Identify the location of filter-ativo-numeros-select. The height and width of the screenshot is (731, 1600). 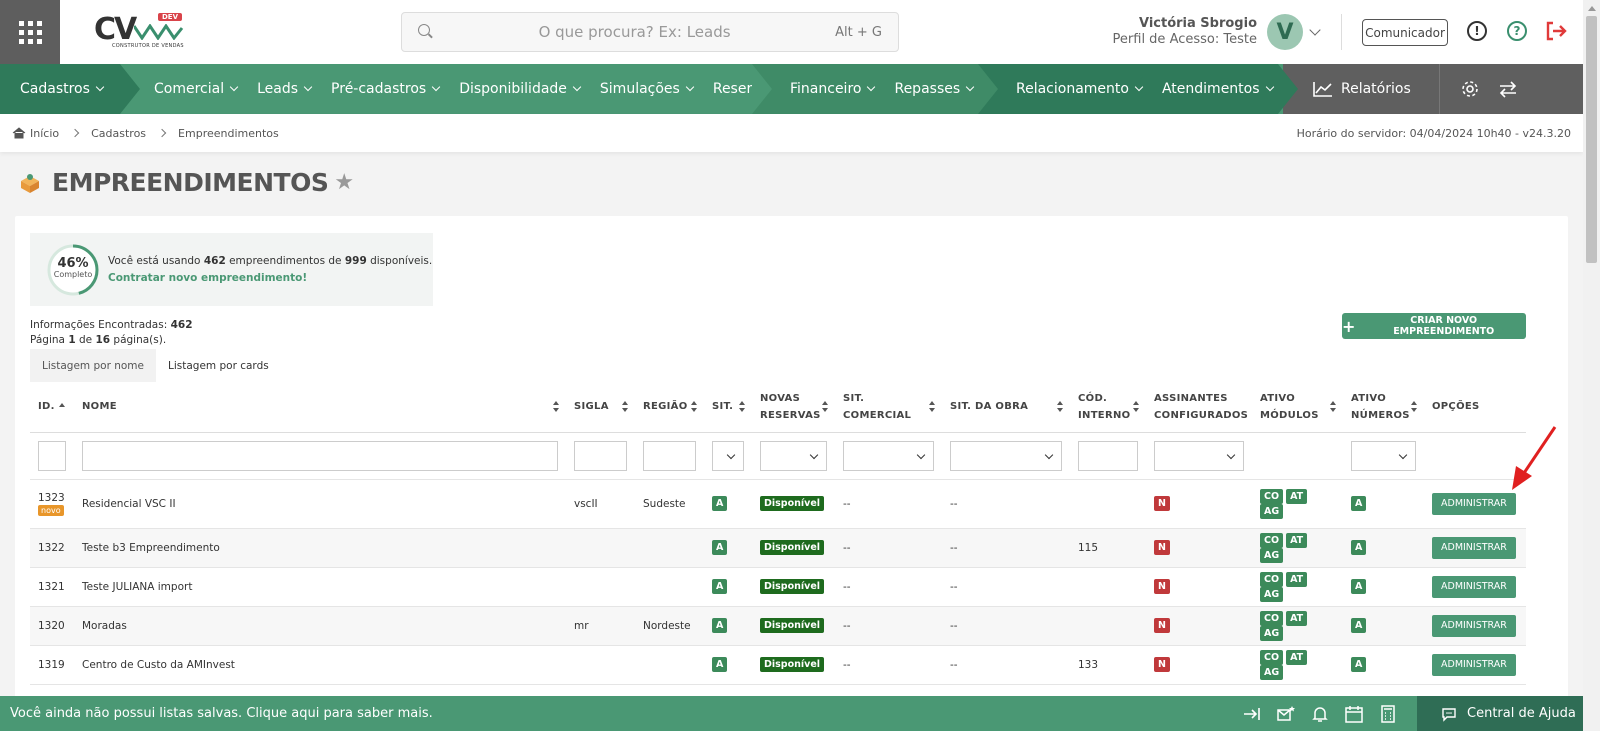
(1383, 455).